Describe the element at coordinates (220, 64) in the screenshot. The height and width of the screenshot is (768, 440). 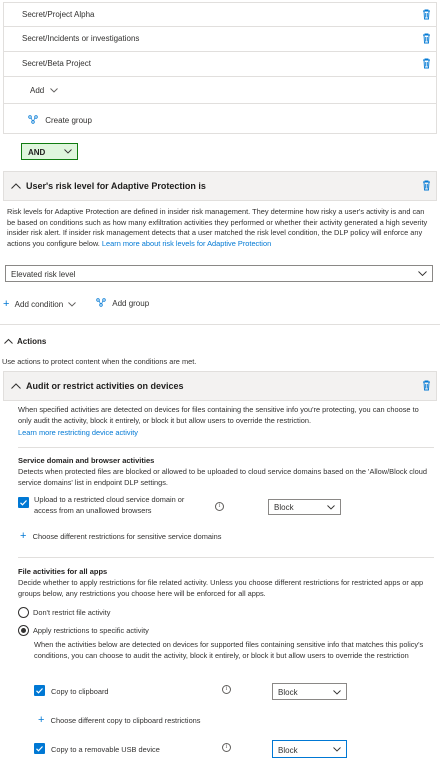
I see `group-row-beta-project: Secret/Beta Project` at that location.